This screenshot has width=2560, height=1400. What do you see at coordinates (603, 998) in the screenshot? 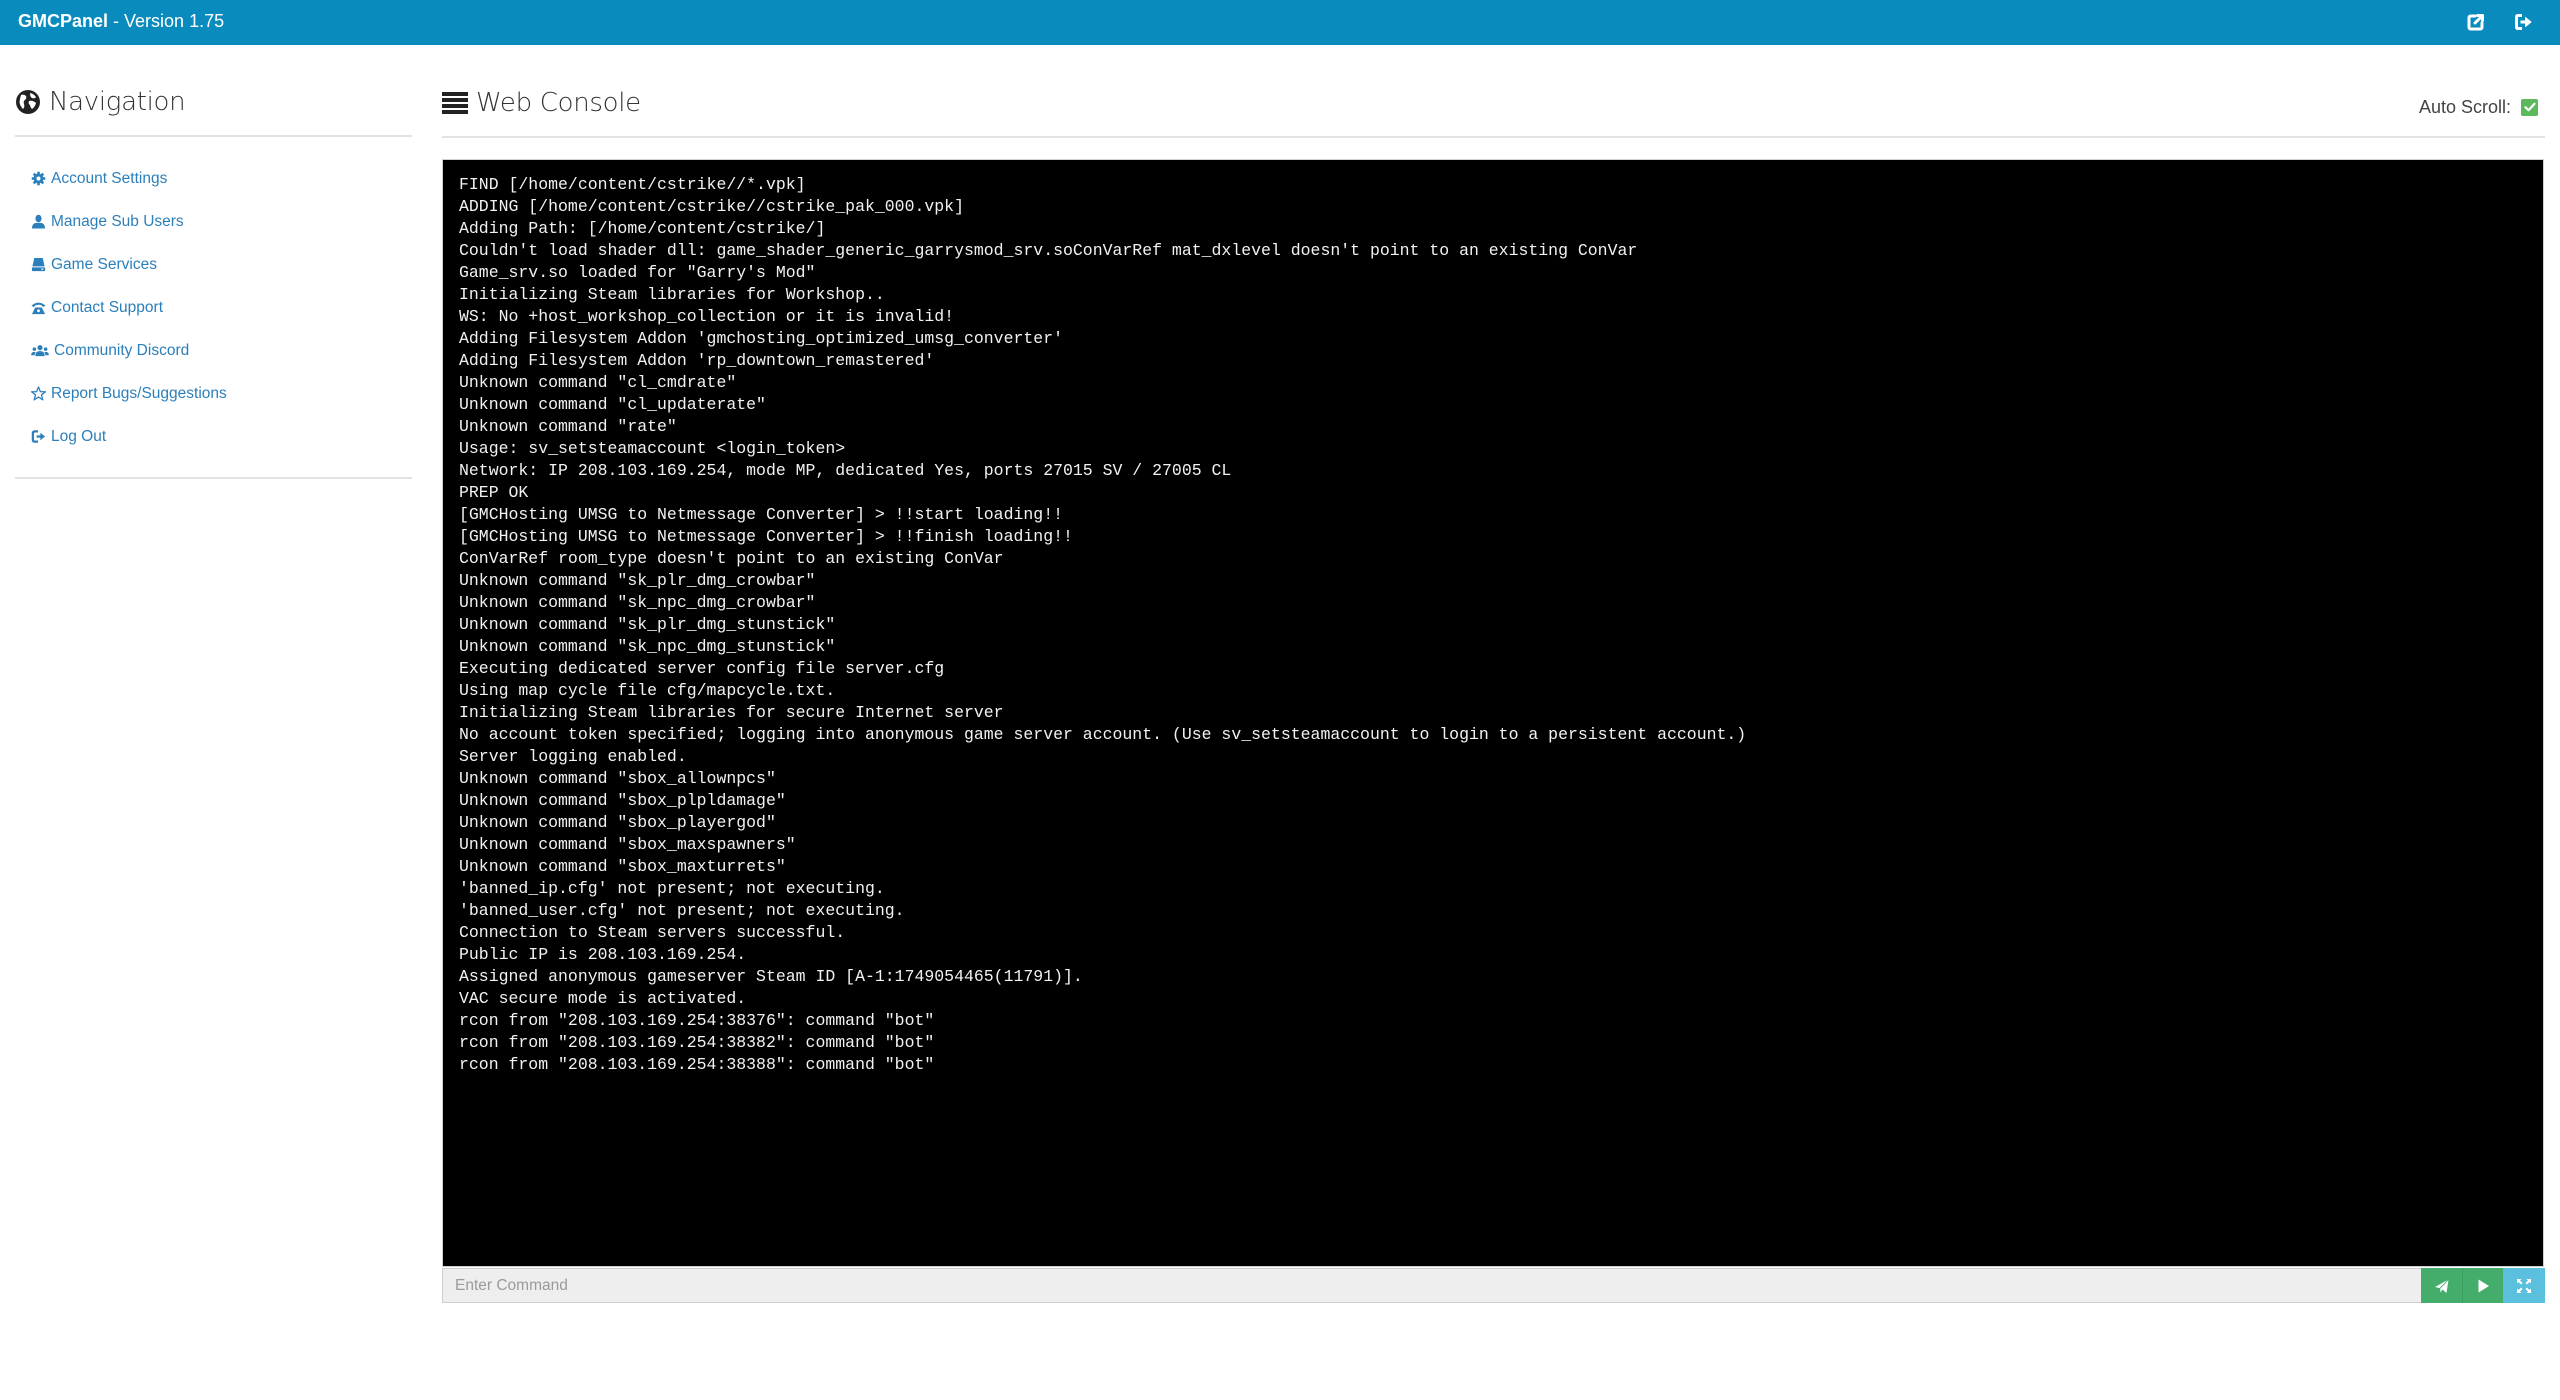
I see `console-line: VAC secure mode is activated.` at bounding box center [603, 998].